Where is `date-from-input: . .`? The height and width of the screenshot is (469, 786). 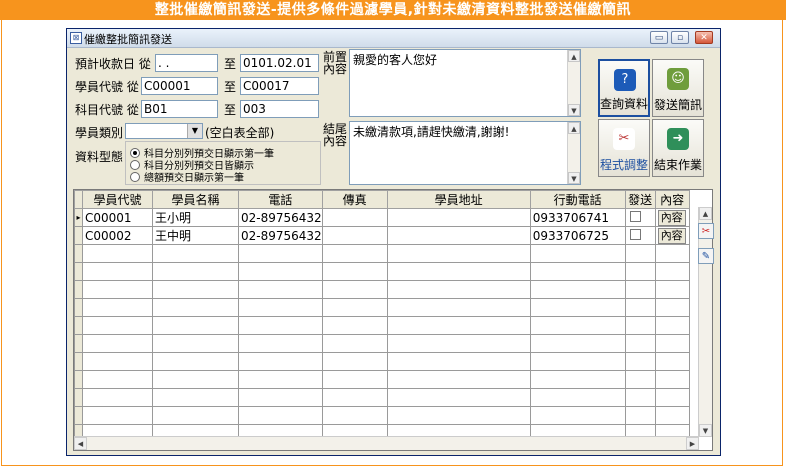 date-from-input: . . is located at coordinates (186, 63).